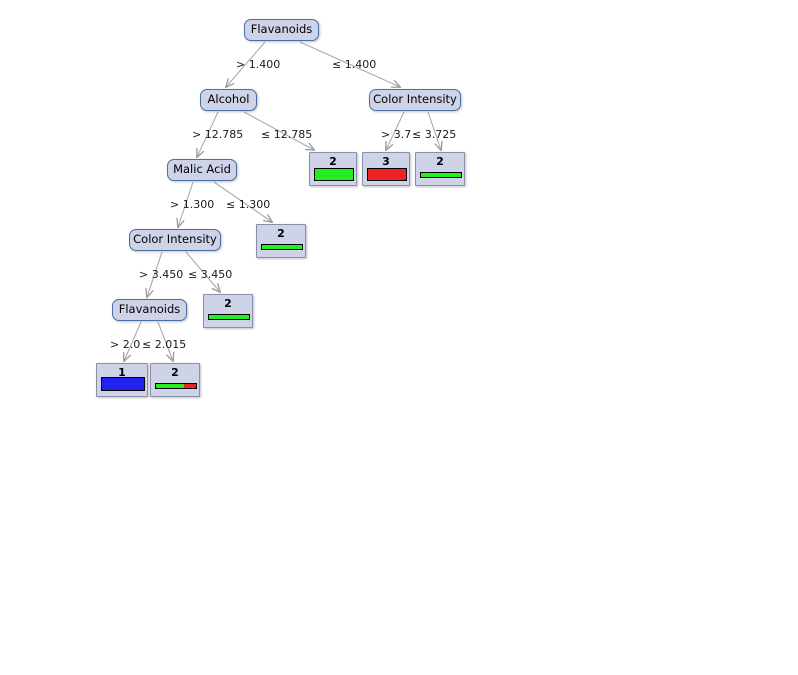  What do you see at coordinates (125, 344) in the screenshot?
I see `edge-condition-label: > 2.0` at bounding box center [125, 344].